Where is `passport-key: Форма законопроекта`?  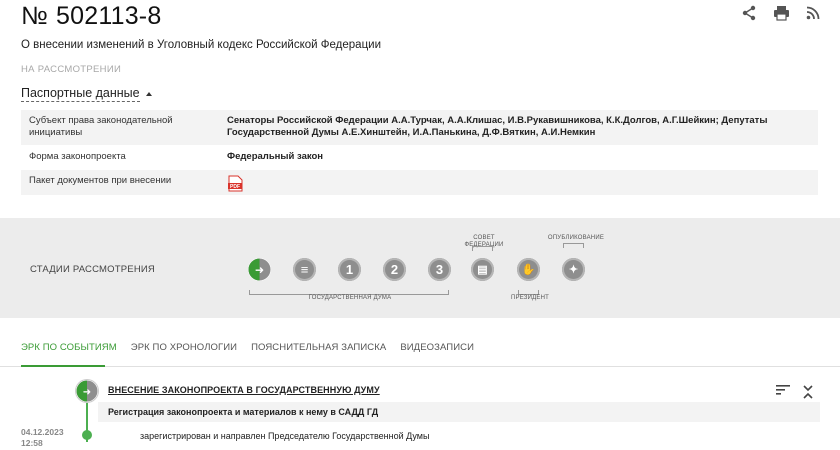
passport-key: Форма законопроекта is located at coordinates (77, 156).